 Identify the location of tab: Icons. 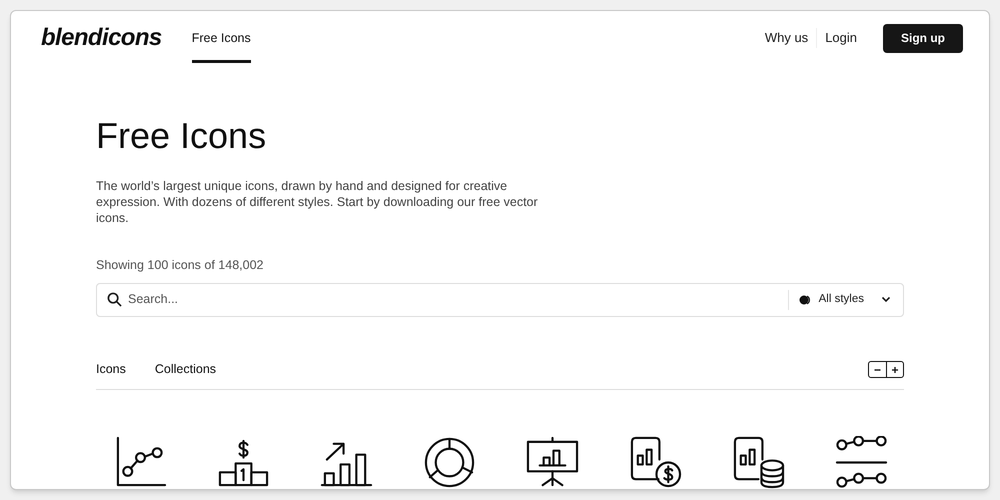
(111, 370).